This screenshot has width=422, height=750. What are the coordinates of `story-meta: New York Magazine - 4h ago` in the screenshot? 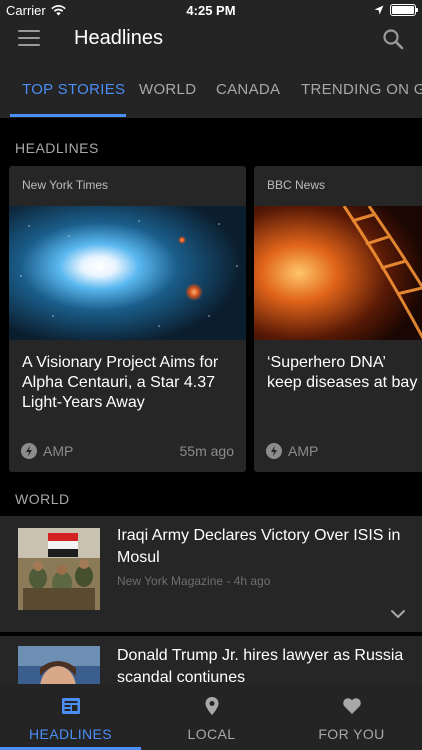 It's located at (194, 581).